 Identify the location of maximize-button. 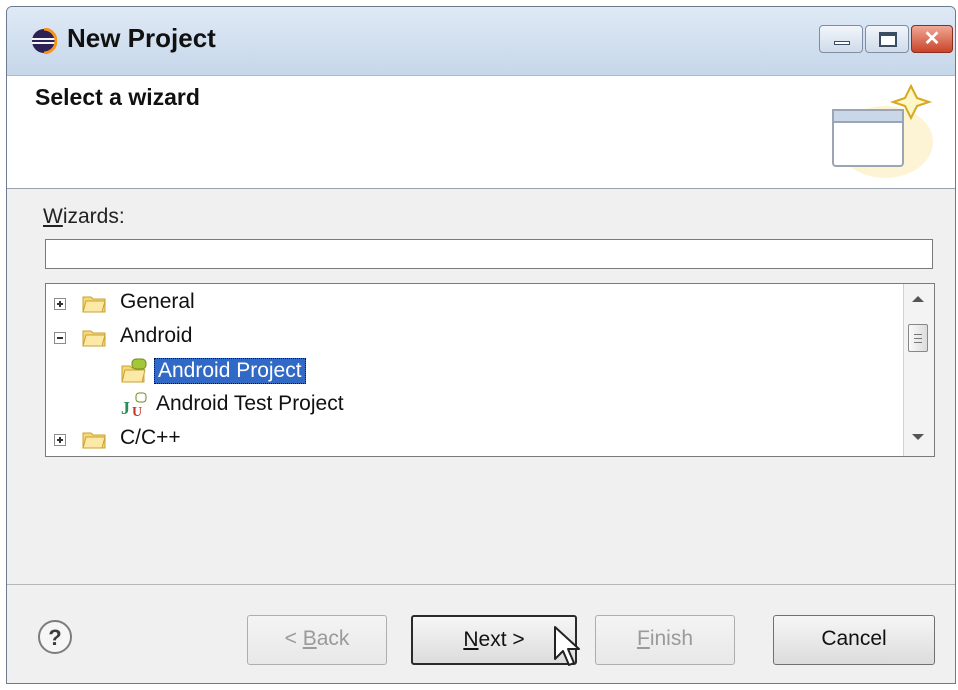
(887, 39).